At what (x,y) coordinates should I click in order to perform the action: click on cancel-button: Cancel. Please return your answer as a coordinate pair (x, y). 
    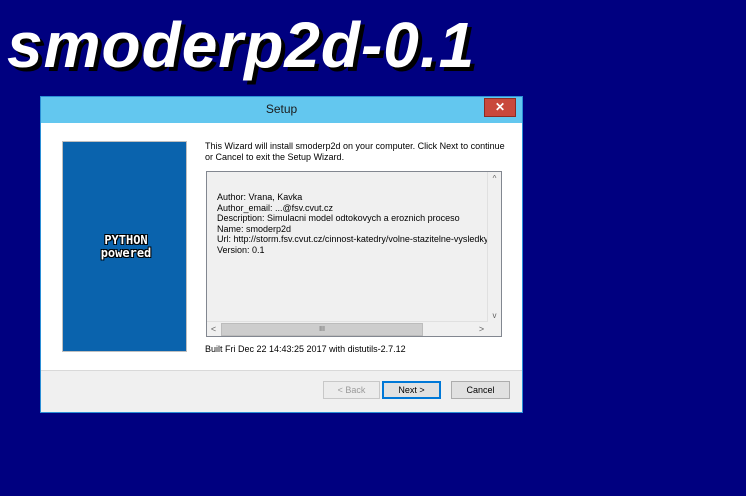
    Looking at the image, I should click on (480, 390).